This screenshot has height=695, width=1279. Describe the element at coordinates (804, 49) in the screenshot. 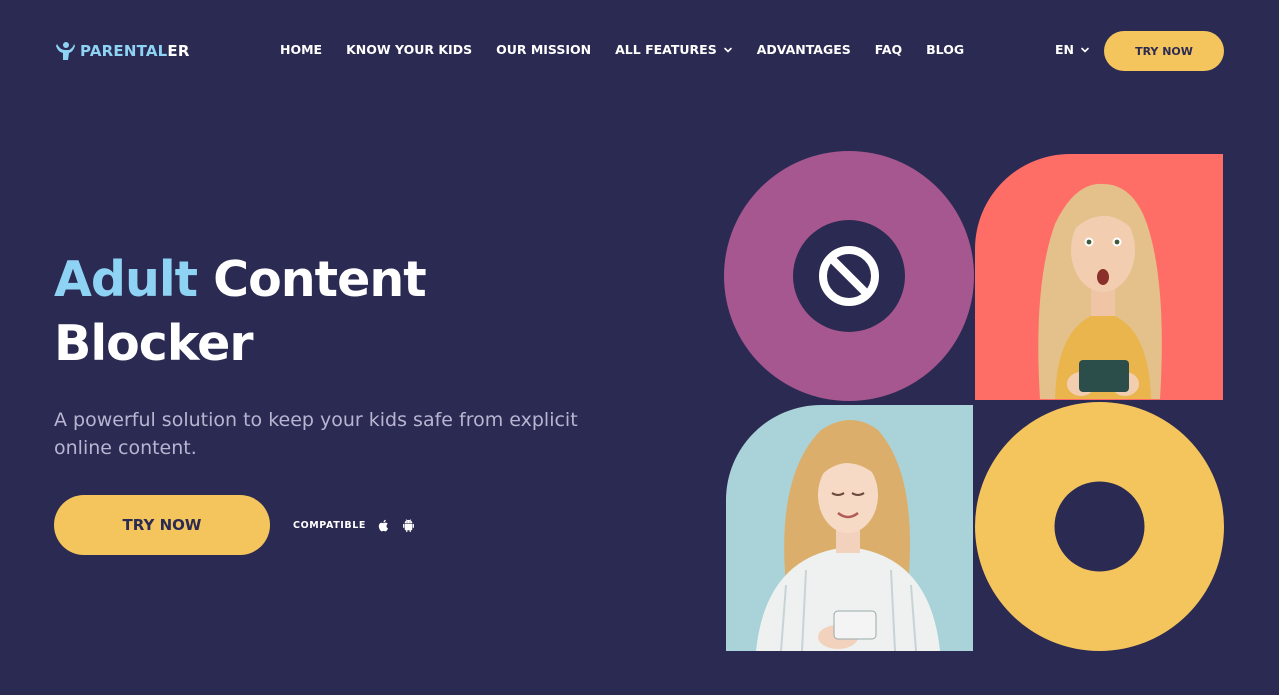

I see `nav-advantages: ADVANTAGES` at that location.